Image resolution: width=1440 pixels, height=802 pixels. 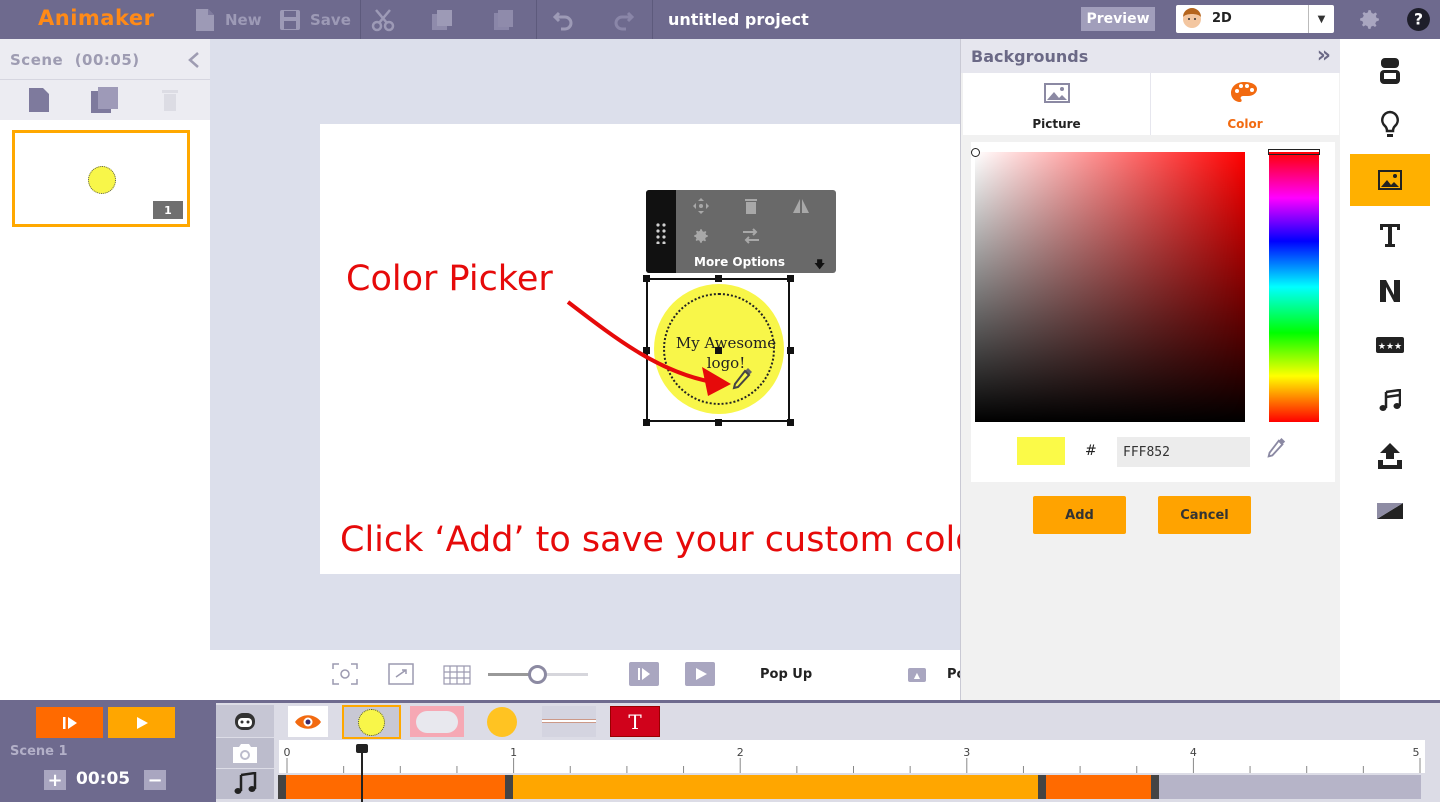 What do you see at coordinates (975, 152) in the screenshot?
I see `sv-cursor` at bounding box center [975, 152].